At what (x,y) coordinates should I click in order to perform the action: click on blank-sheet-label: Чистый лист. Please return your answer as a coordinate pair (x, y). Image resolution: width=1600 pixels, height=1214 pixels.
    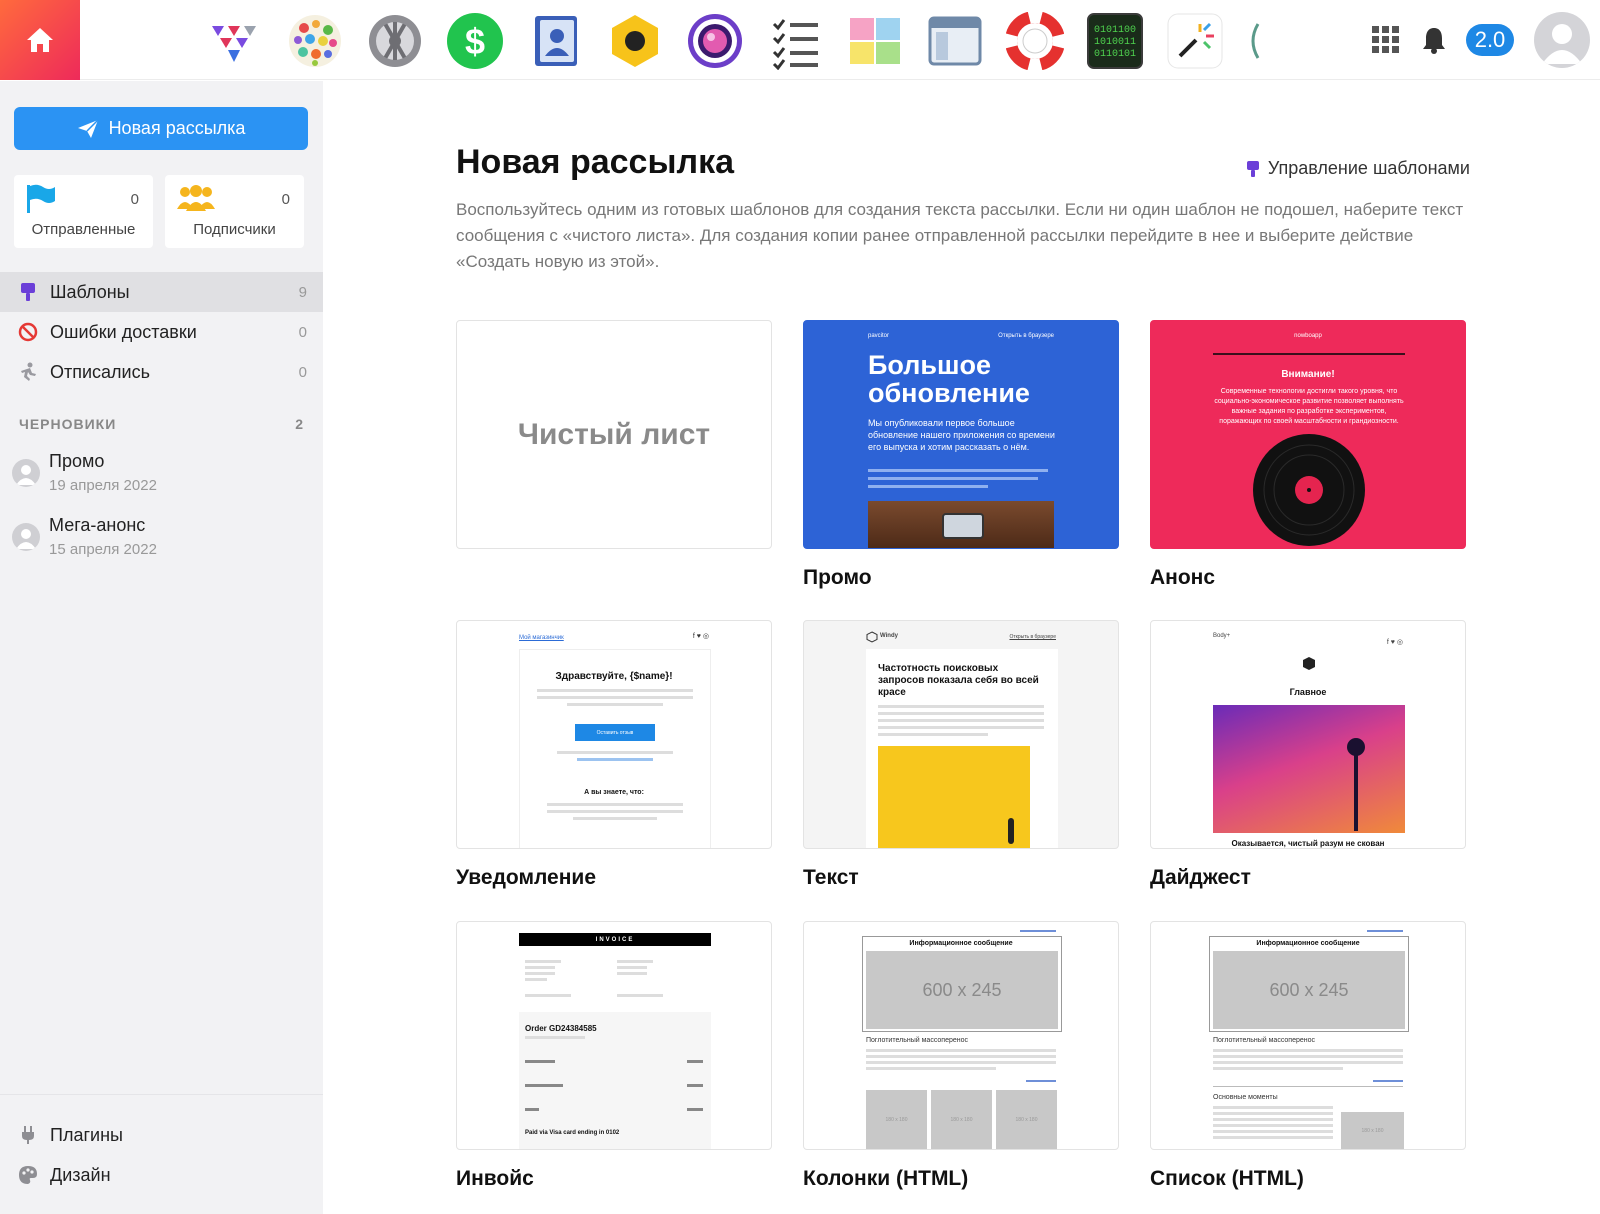
    Looking at the image, I should click on (614, 434).